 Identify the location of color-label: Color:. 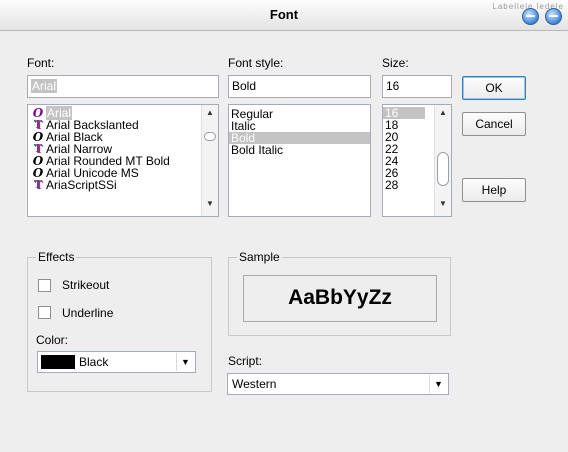
(52, 340).